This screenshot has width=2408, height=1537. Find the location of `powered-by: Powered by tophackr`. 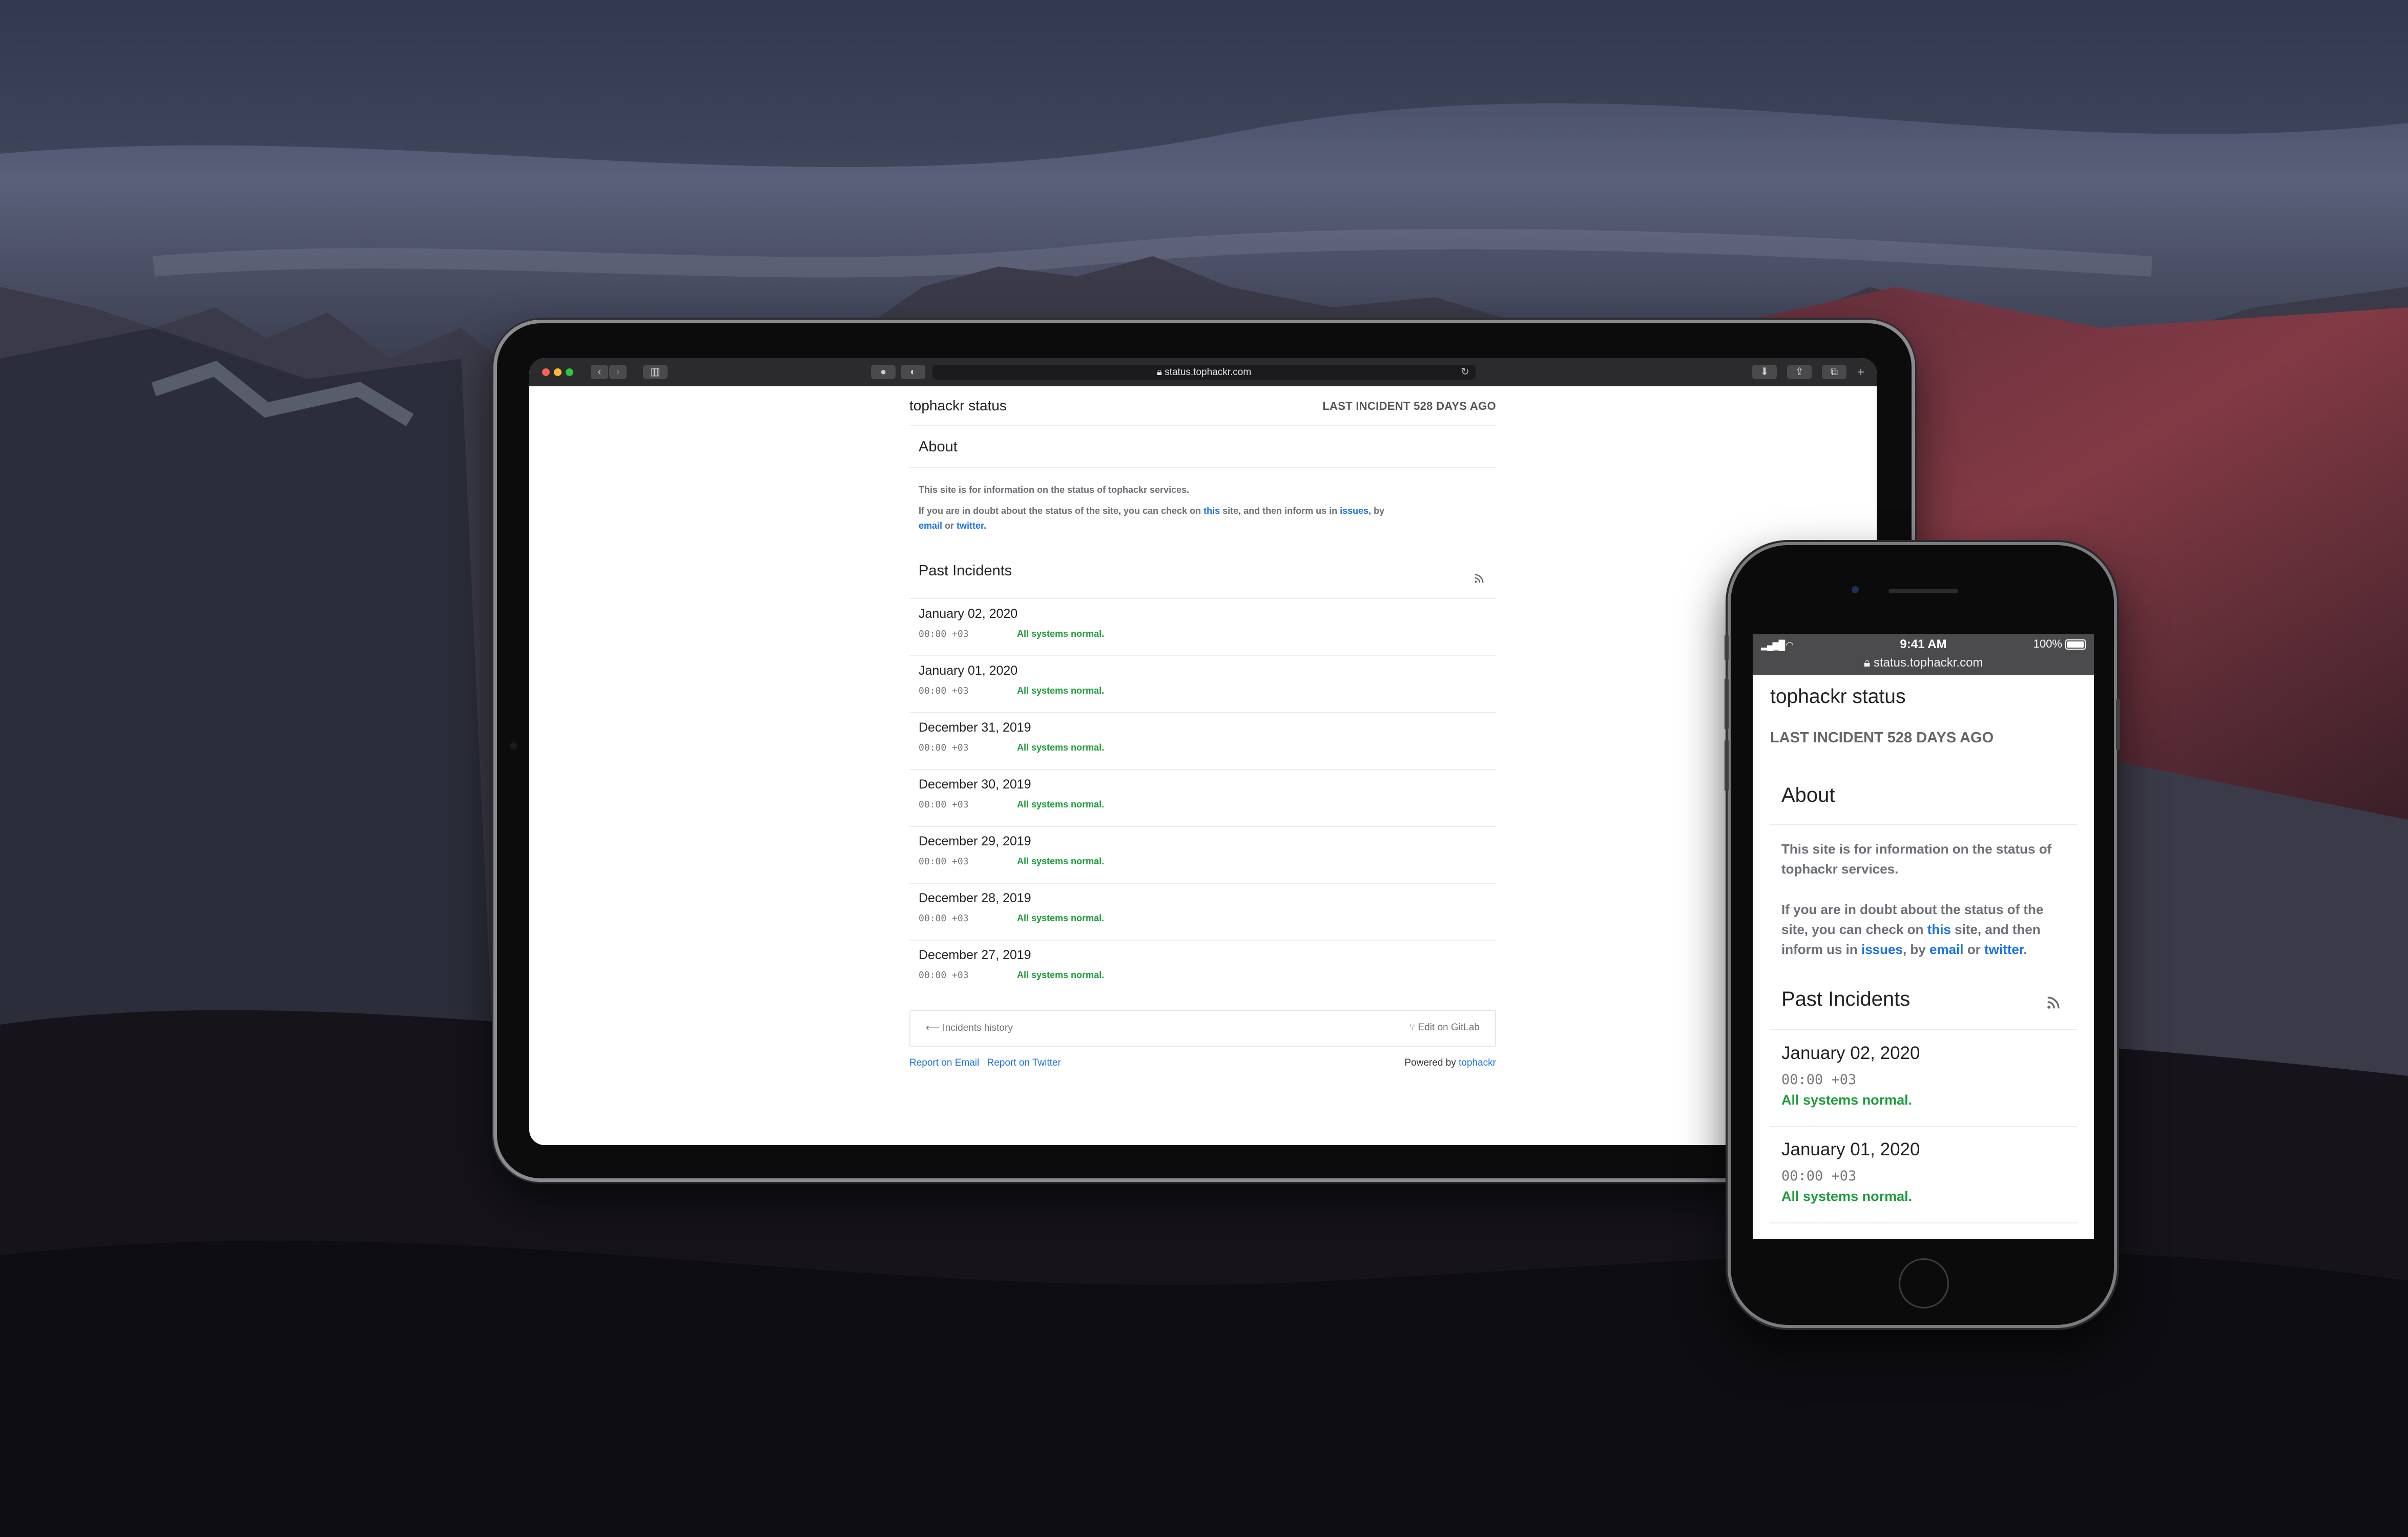

powered-by: Powered by tophackr is located at coordinates (1451, 1062).